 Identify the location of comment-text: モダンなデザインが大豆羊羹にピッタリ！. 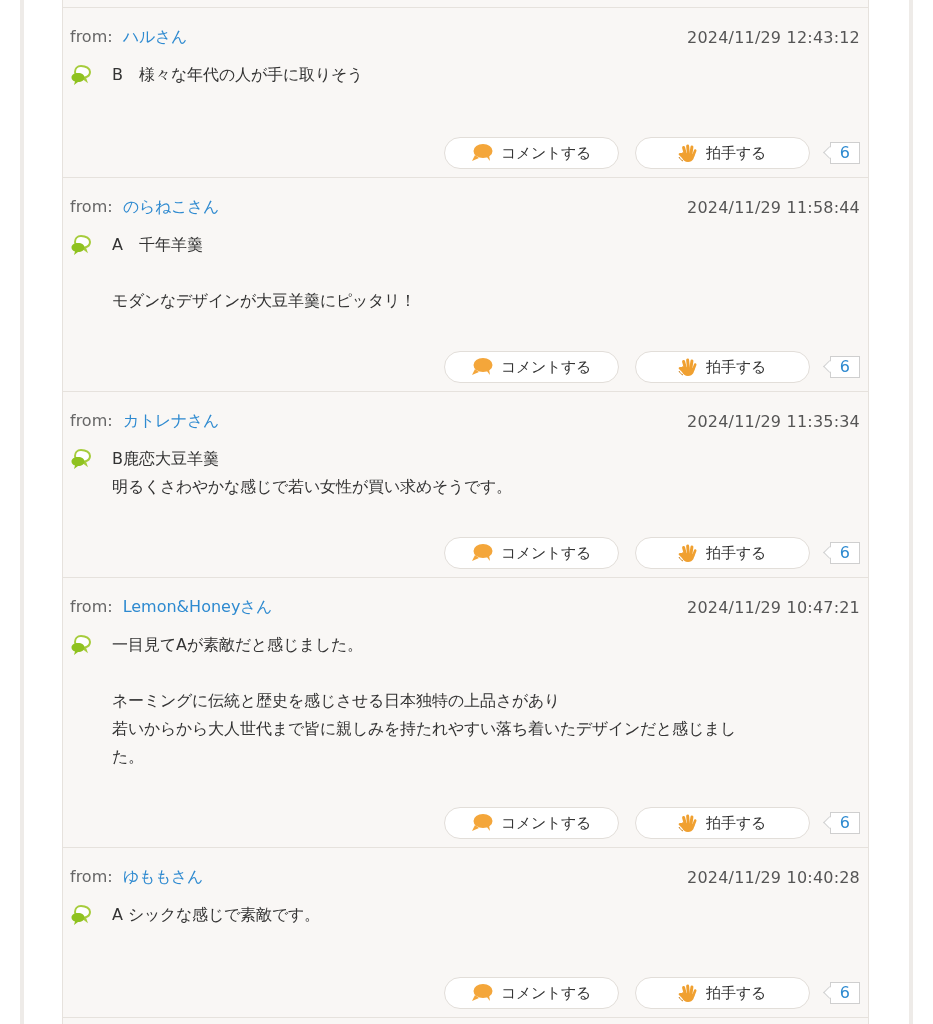
(264, 301).